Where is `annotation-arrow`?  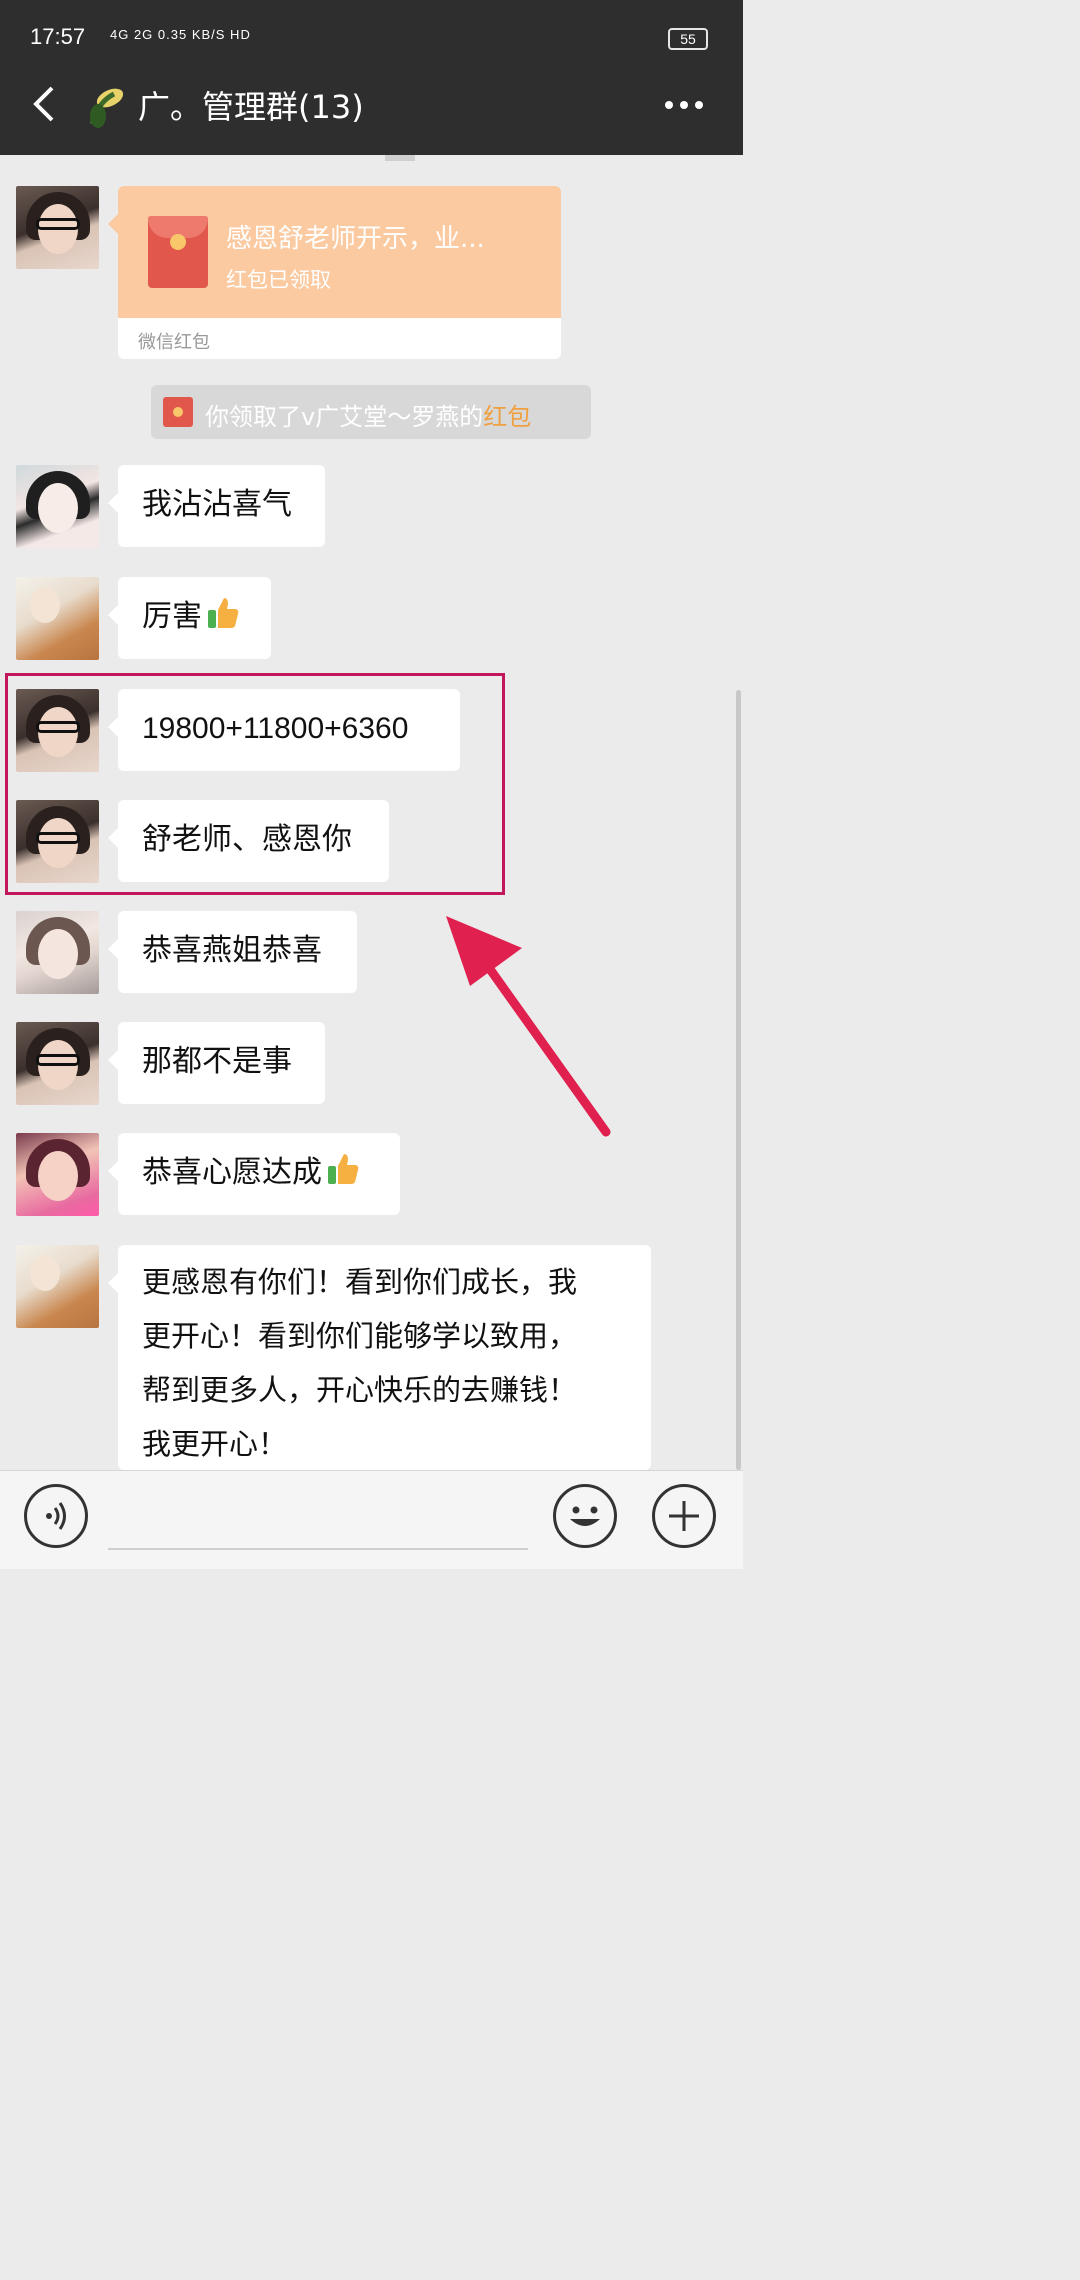
annotation-arrow is located at coordinates (528, 1026).